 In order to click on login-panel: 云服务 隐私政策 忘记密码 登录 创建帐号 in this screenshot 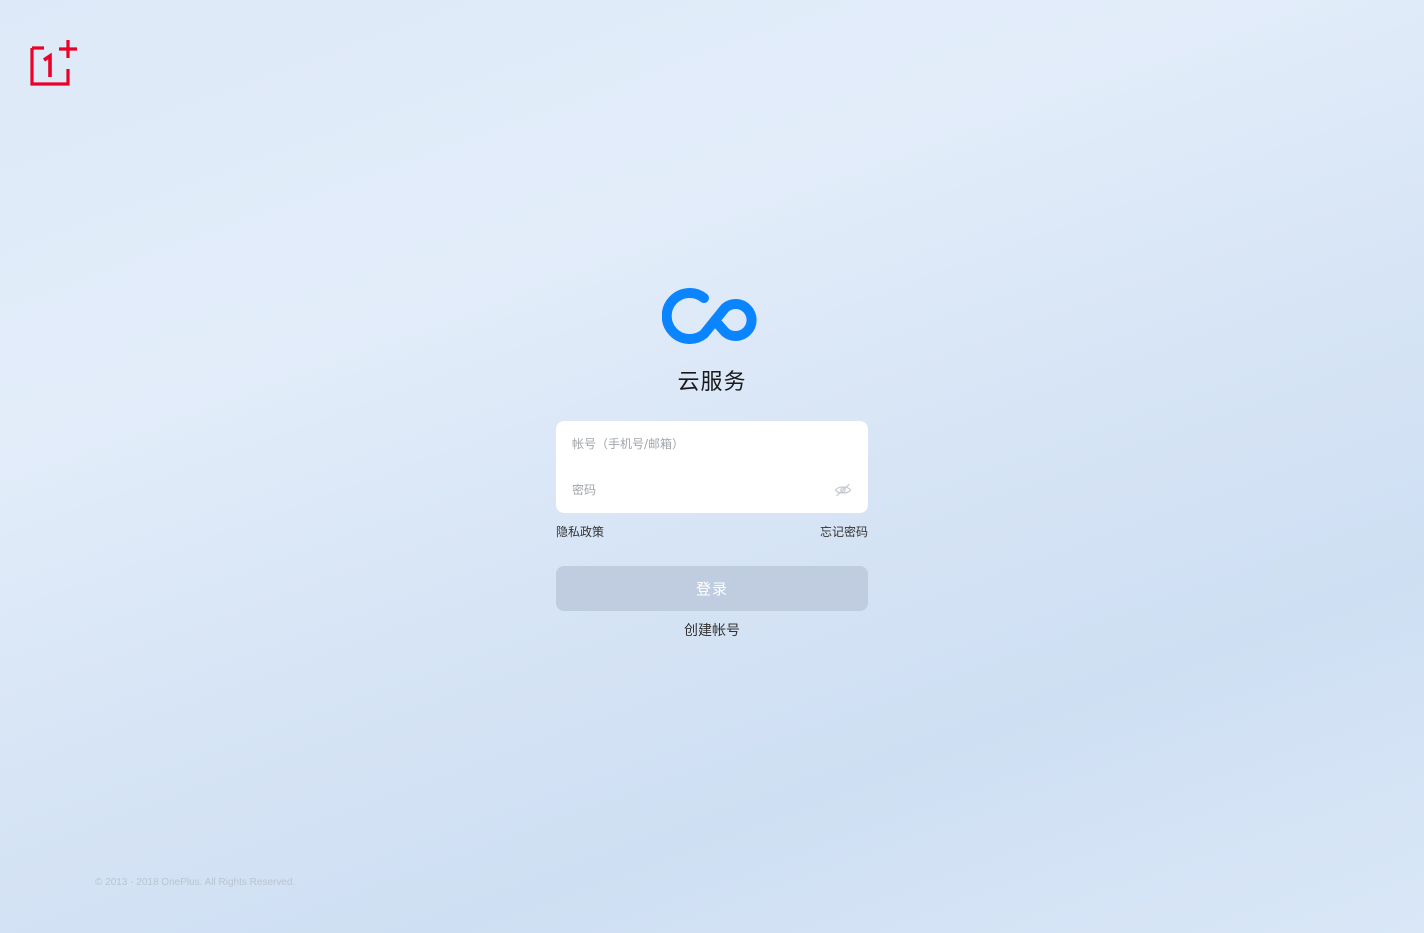, I will do `click(712, 462)`.